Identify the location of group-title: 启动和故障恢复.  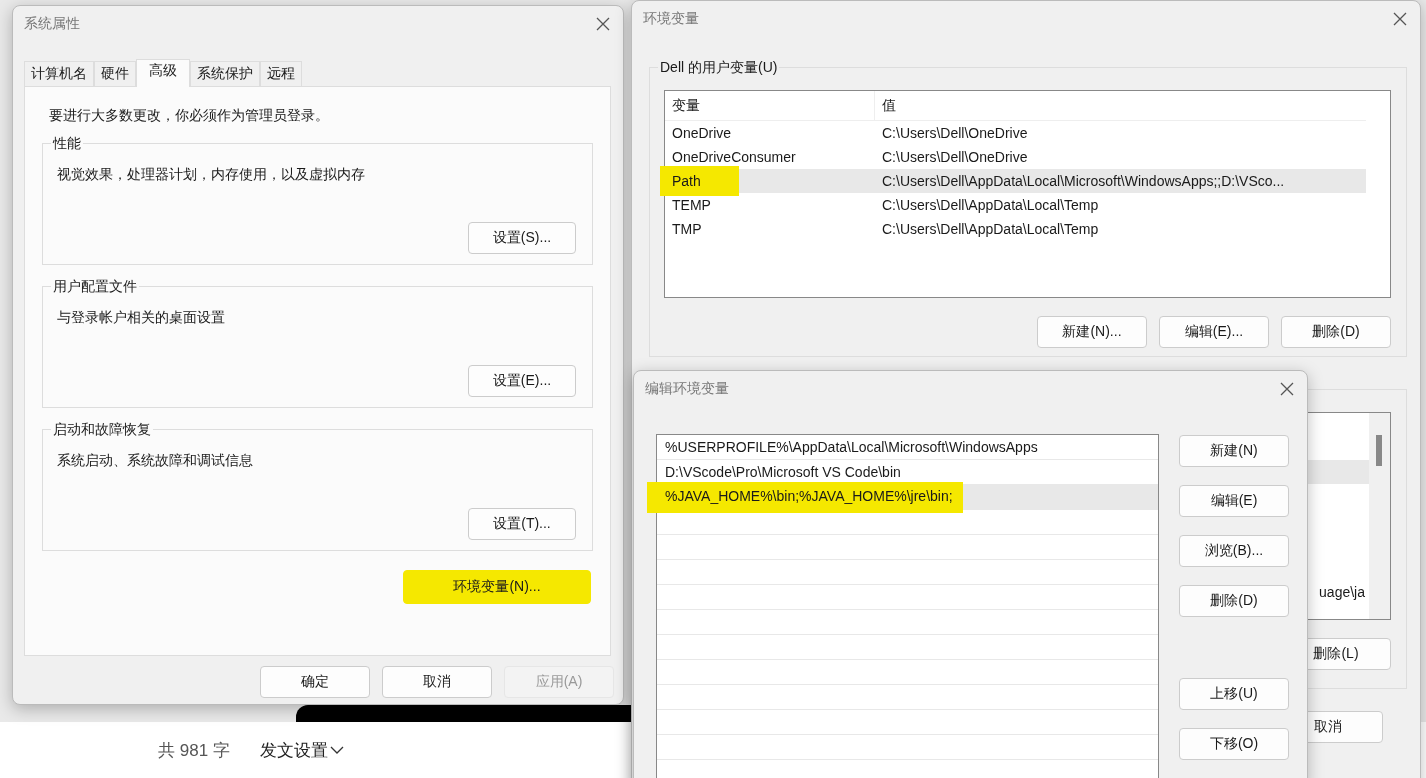
(102, 430).